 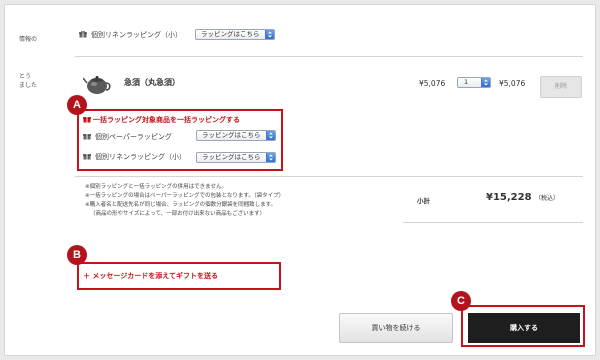 I want to click on product-name: 急須（丸急須）, so click(x=152, y=82).